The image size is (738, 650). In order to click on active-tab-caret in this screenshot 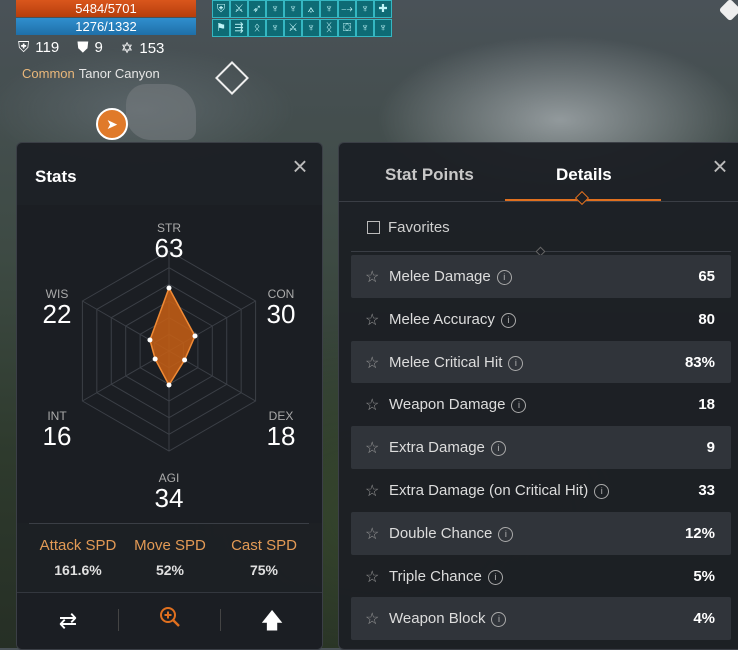, I will do `click(582, 198)`.